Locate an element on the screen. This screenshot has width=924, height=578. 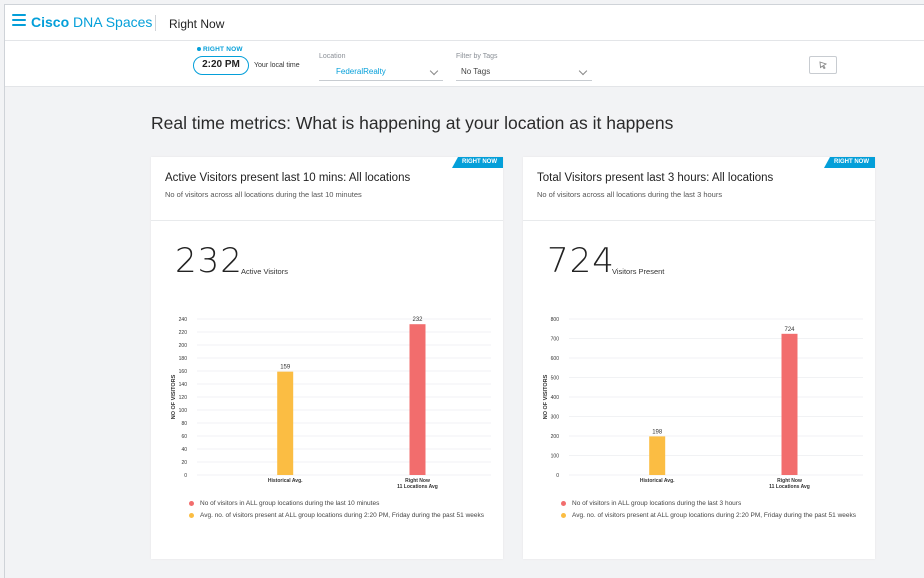
brand-name-rest: DNA Spaces is located at coordinates (111, 22).